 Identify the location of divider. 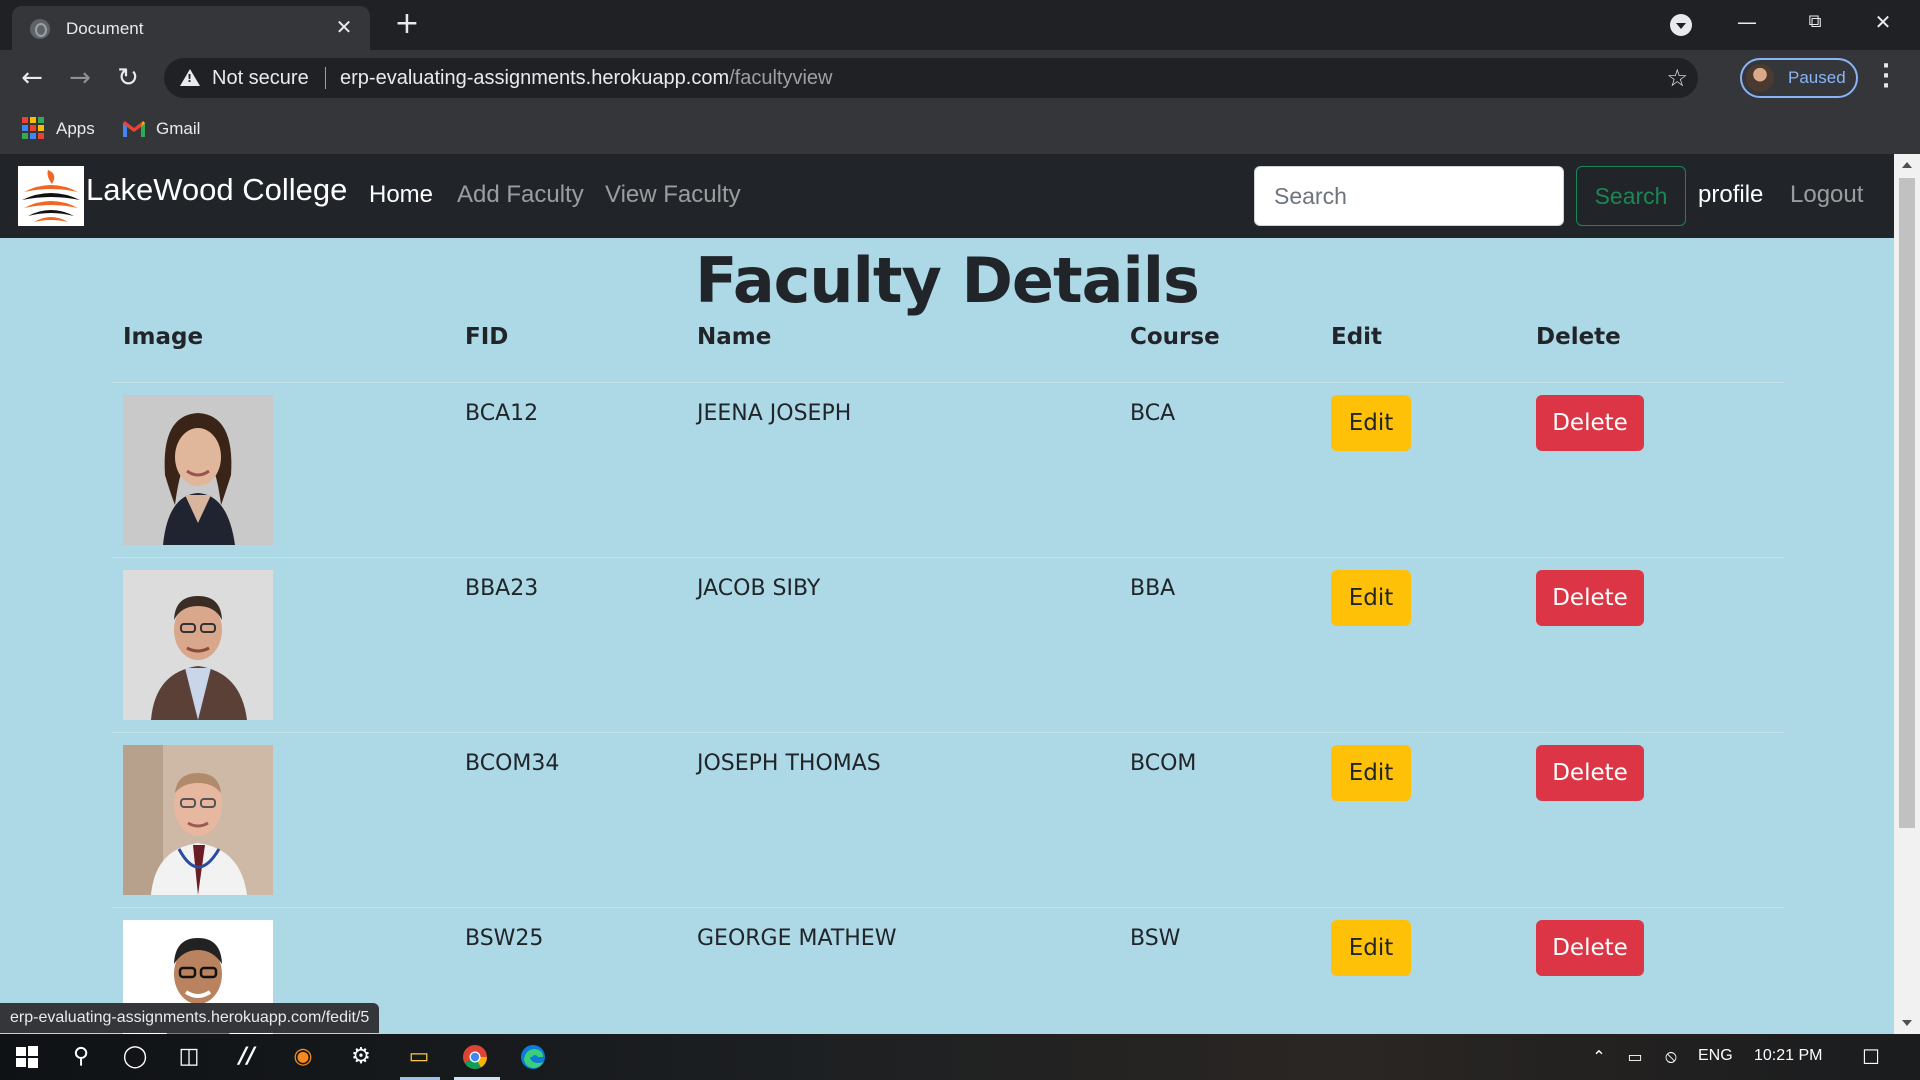
(325, 78).